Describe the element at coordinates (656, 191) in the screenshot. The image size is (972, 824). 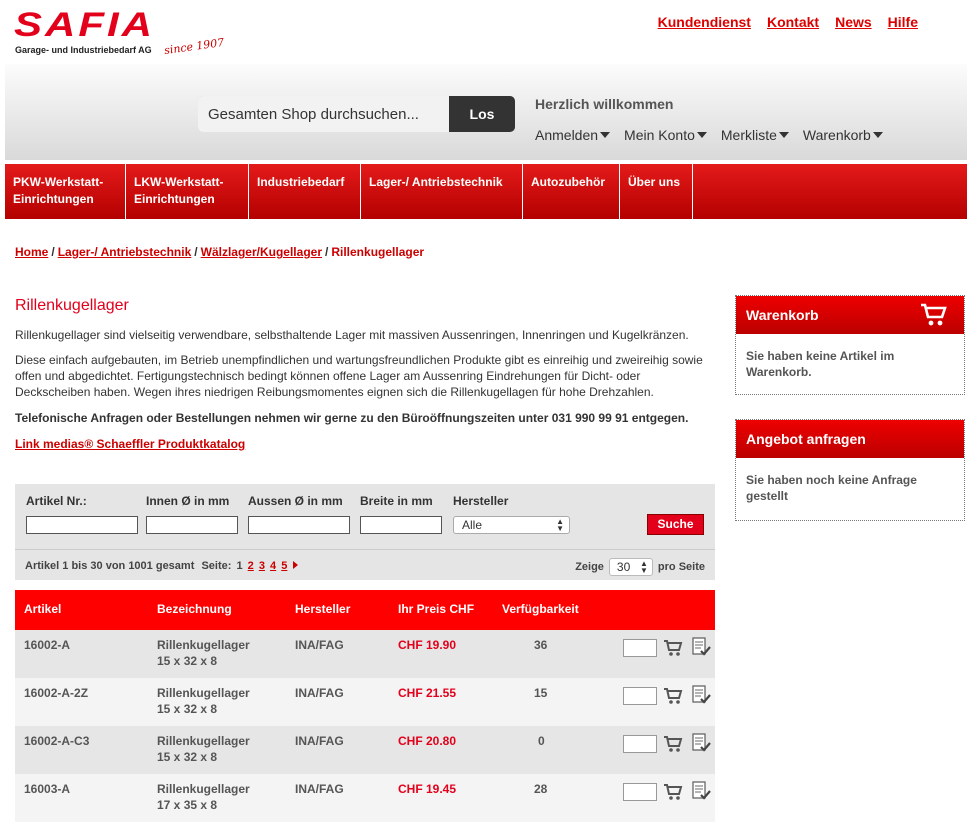
I see `nav-ueber-uns: Über uns` at that location.